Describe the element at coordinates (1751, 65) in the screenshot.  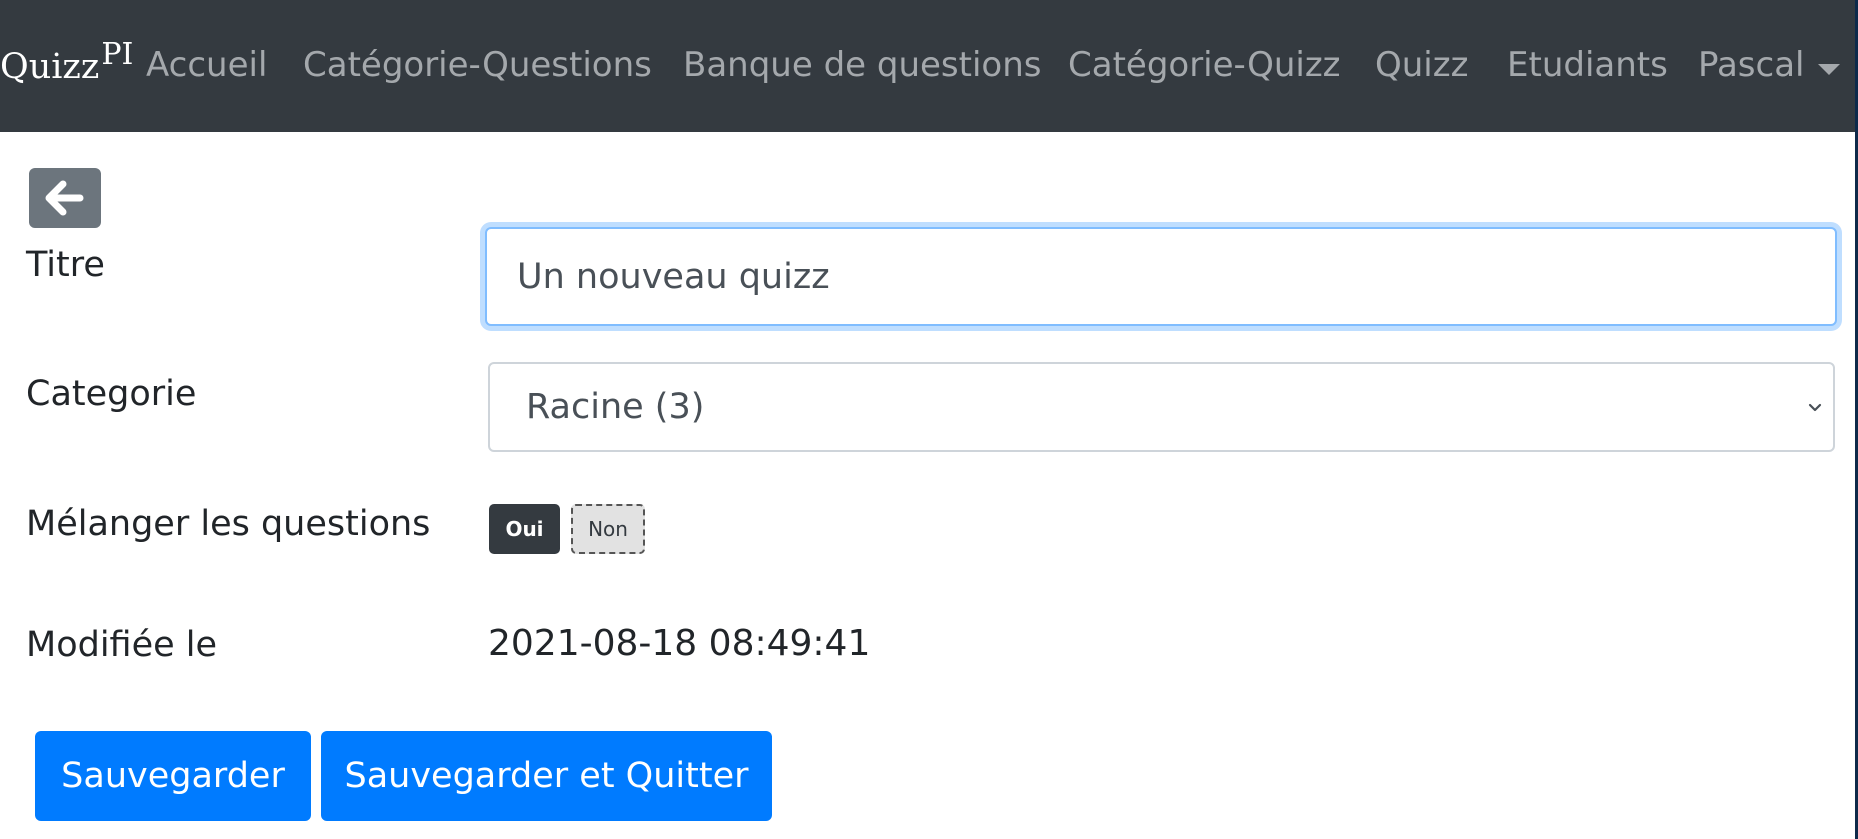
I see `user-menu-toggle: Pascal` at that location.